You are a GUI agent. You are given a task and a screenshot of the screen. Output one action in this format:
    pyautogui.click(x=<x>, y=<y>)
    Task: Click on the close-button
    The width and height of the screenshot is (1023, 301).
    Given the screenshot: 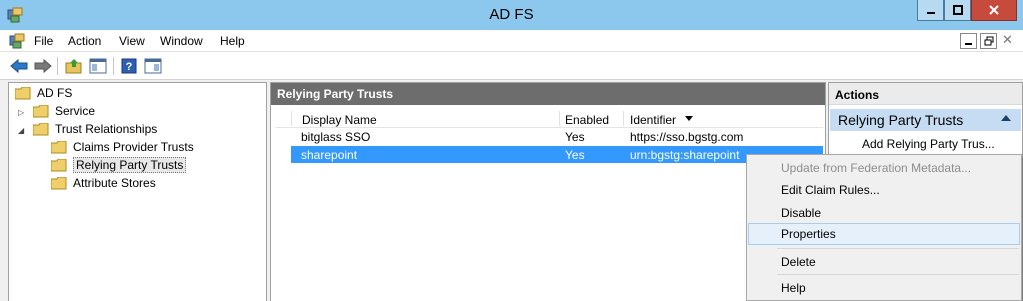 What is the action you would take?
    pyautogui.click(x=994, y=10)
    